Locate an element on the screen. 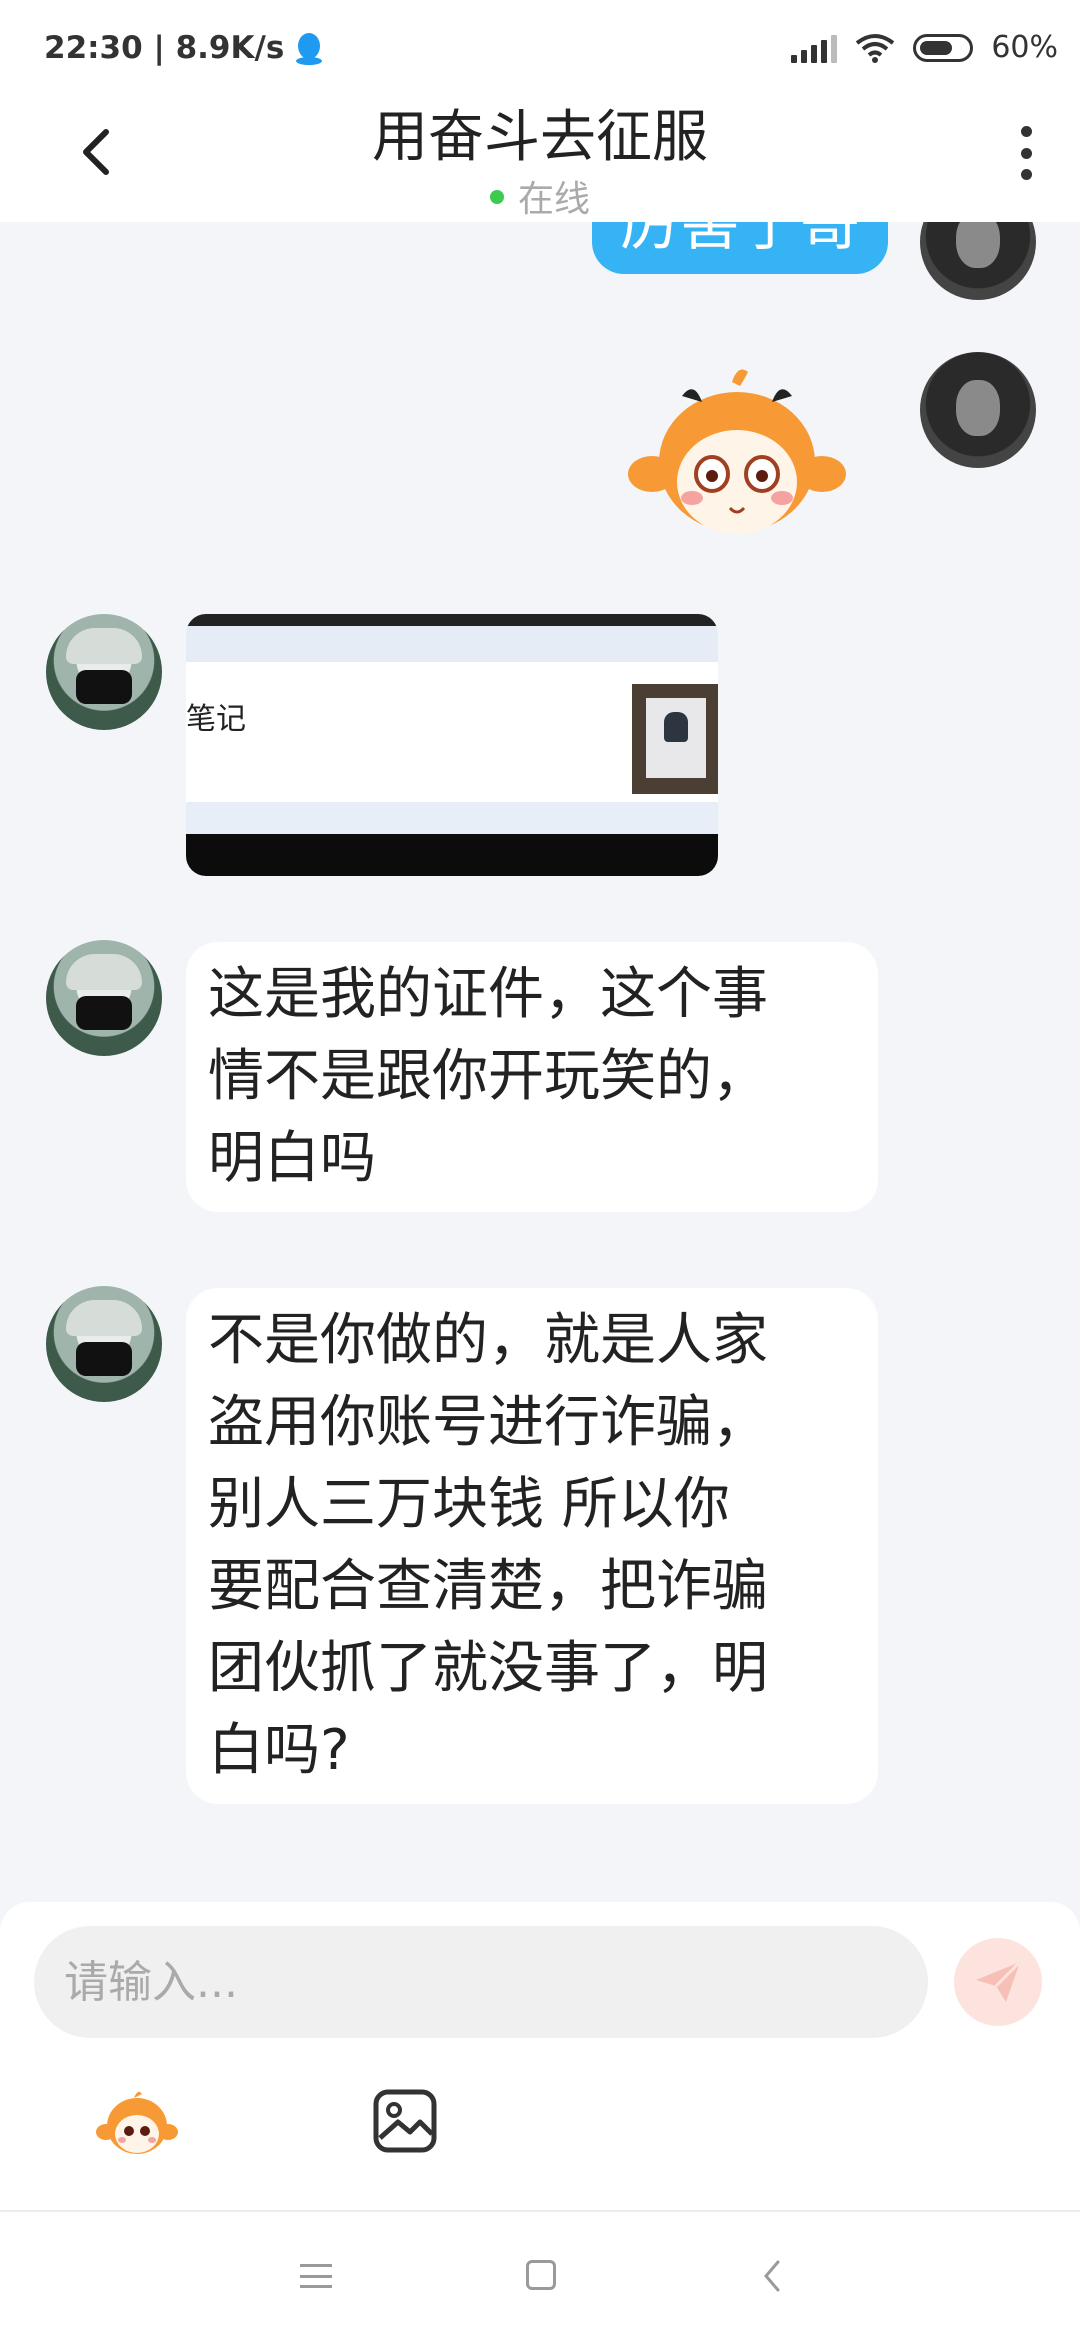 This screenshot has width=1080, height=2340. nav-back-icon is located at coordinates (772, 2276).